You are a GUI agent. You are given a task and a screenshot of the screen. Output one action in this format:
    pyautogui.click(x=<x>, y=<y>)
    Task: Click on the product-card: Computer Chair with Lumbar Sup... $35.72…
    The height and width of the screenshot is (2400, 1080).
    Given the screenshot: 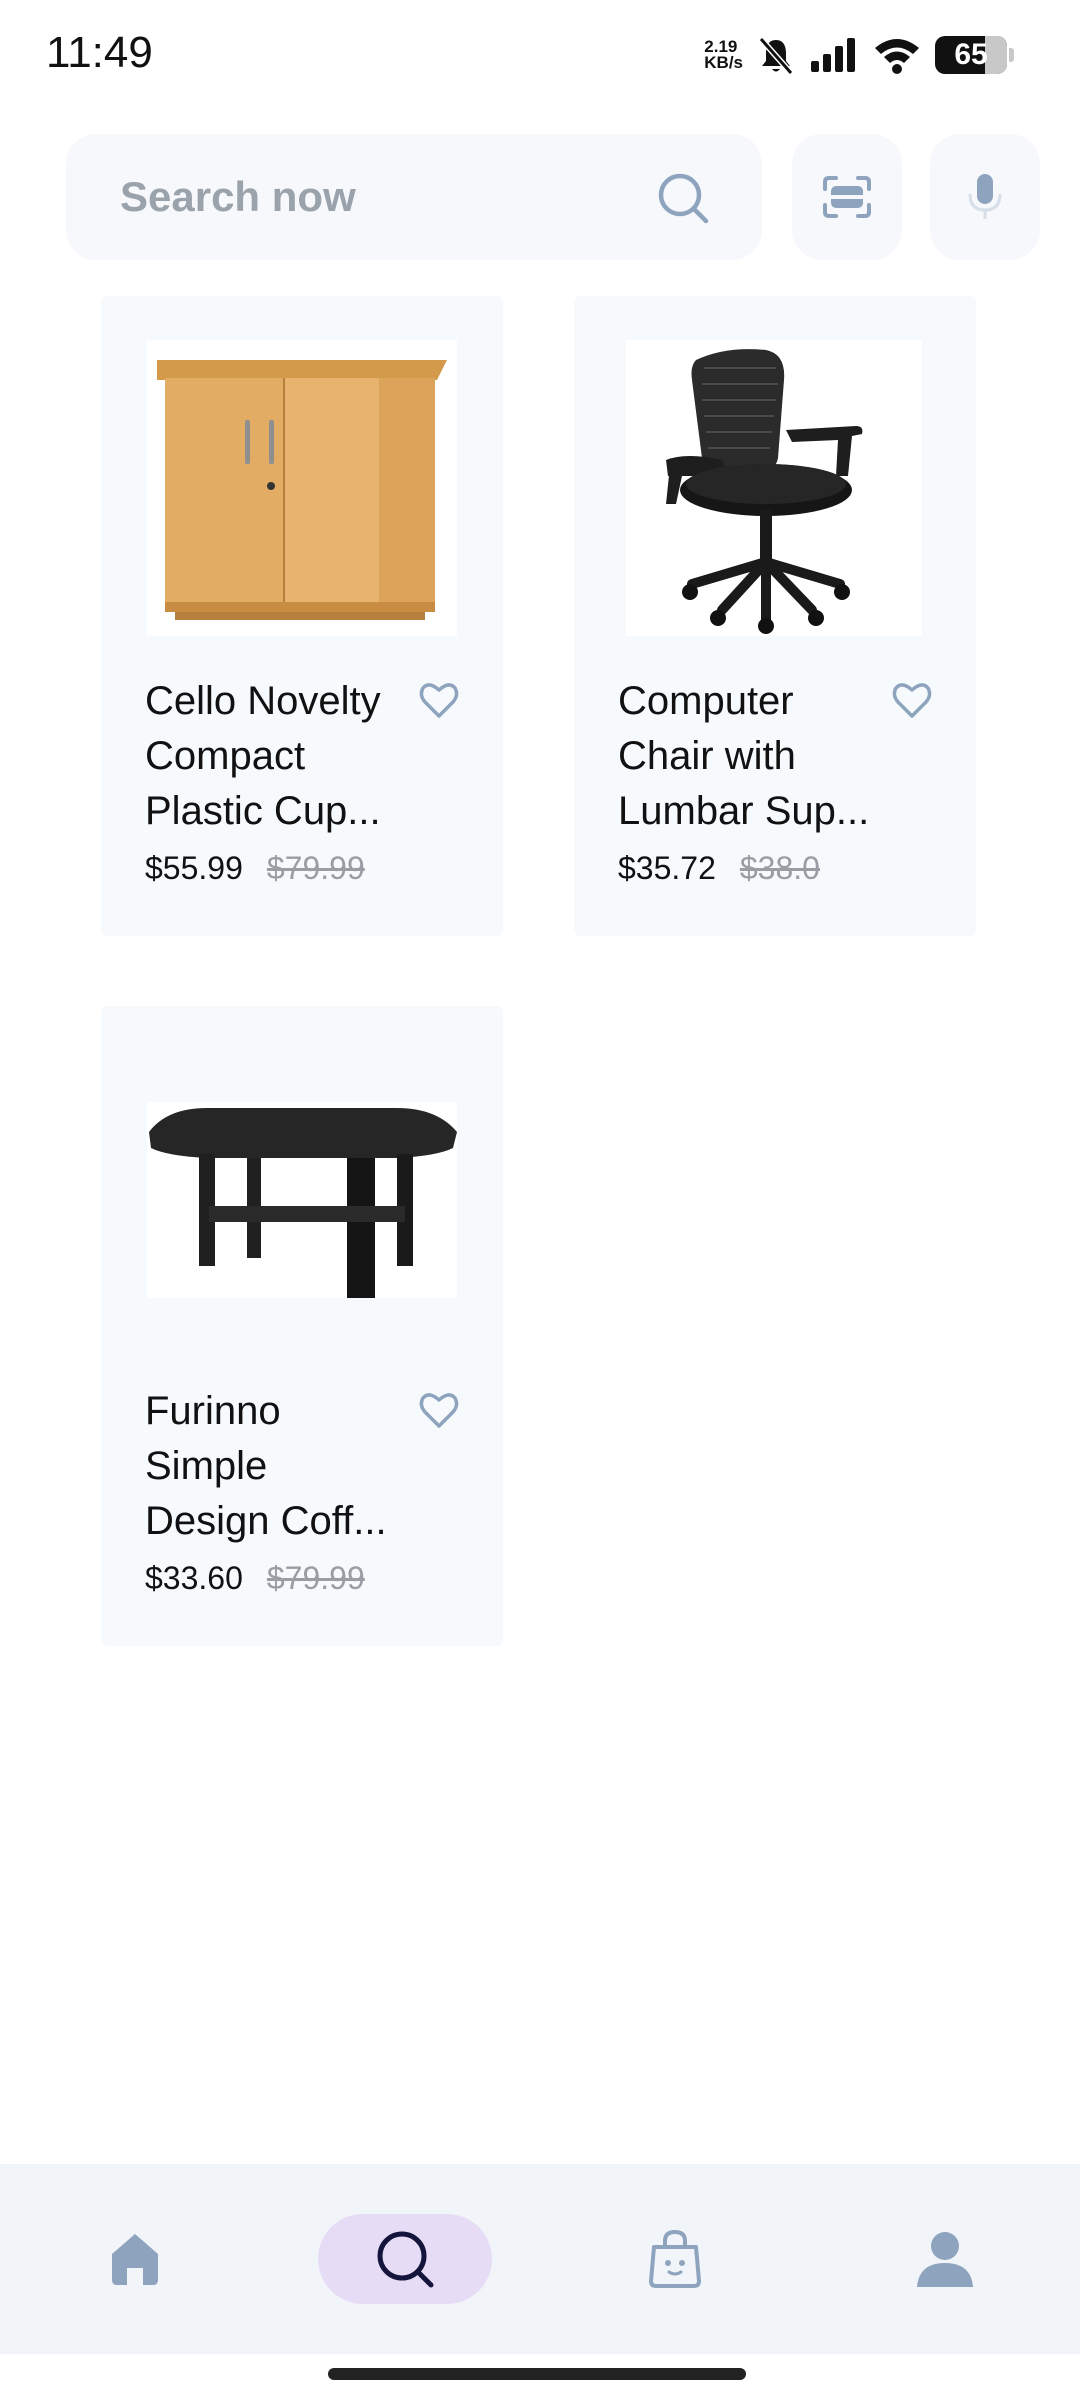 What is the action you would take?
    pyautogui.click(x=775, y=616)
    